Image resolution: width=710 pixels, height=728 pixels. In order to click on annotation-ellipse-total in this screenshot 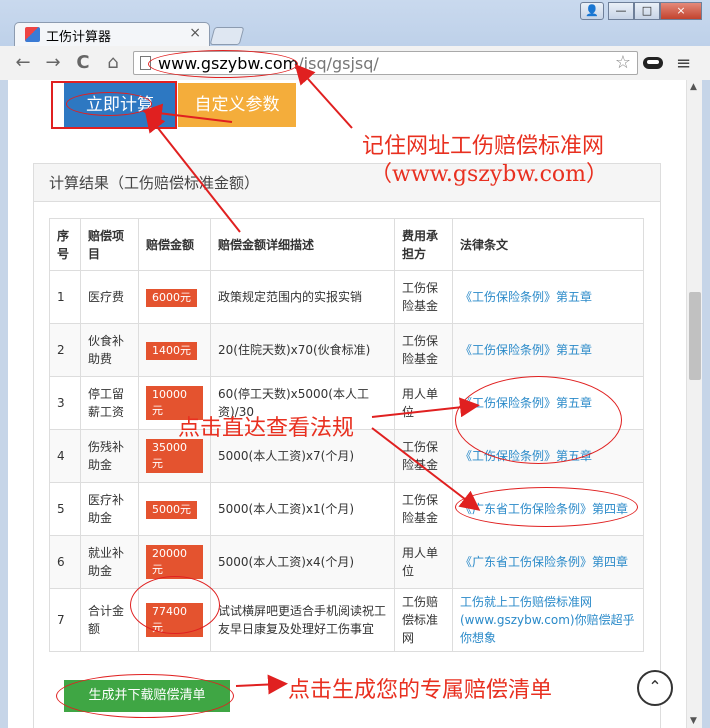, I will do `click(175, 605)`.